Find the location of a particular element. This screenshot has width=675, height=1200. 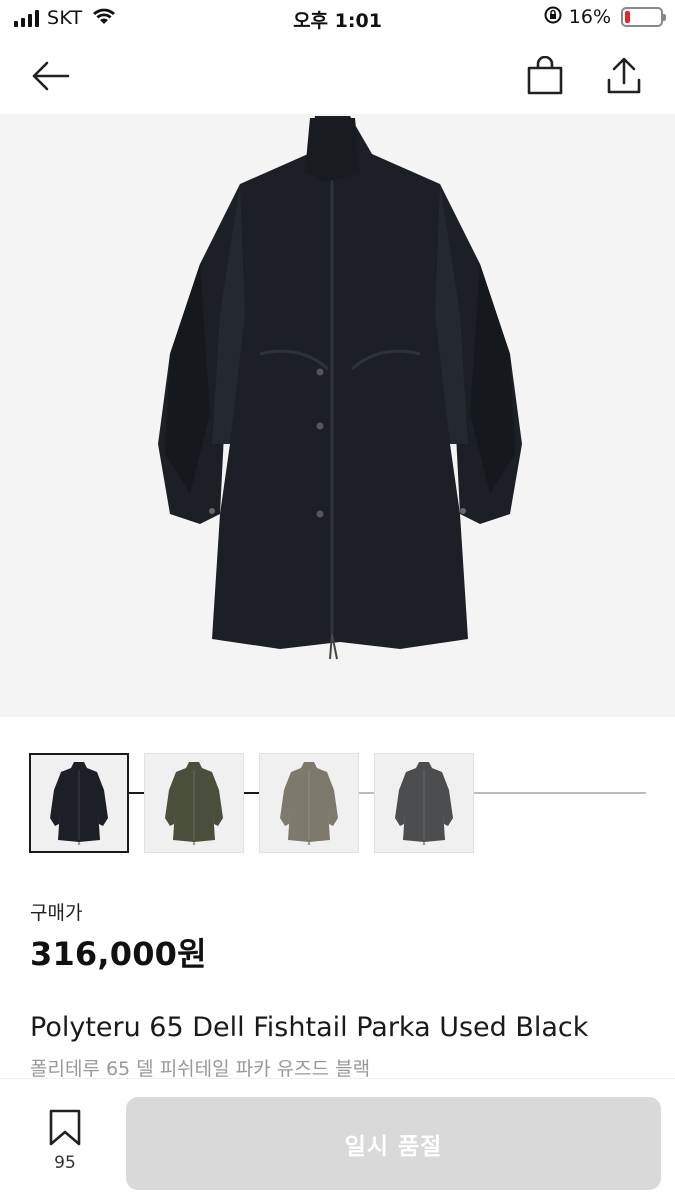

product-title-ko: 폴리테루 65 델 피쉬테일 파카 유즈드 블랙 is located at coordinates (200, 1069).